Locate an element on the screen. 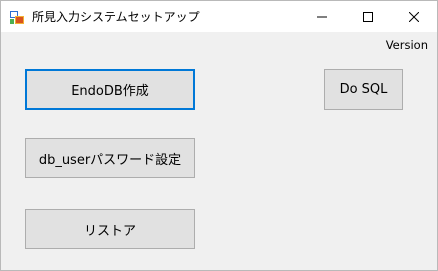 The height and width of the screenshot is (271, 438). minimize-icon is located at coordinates (322, 16).